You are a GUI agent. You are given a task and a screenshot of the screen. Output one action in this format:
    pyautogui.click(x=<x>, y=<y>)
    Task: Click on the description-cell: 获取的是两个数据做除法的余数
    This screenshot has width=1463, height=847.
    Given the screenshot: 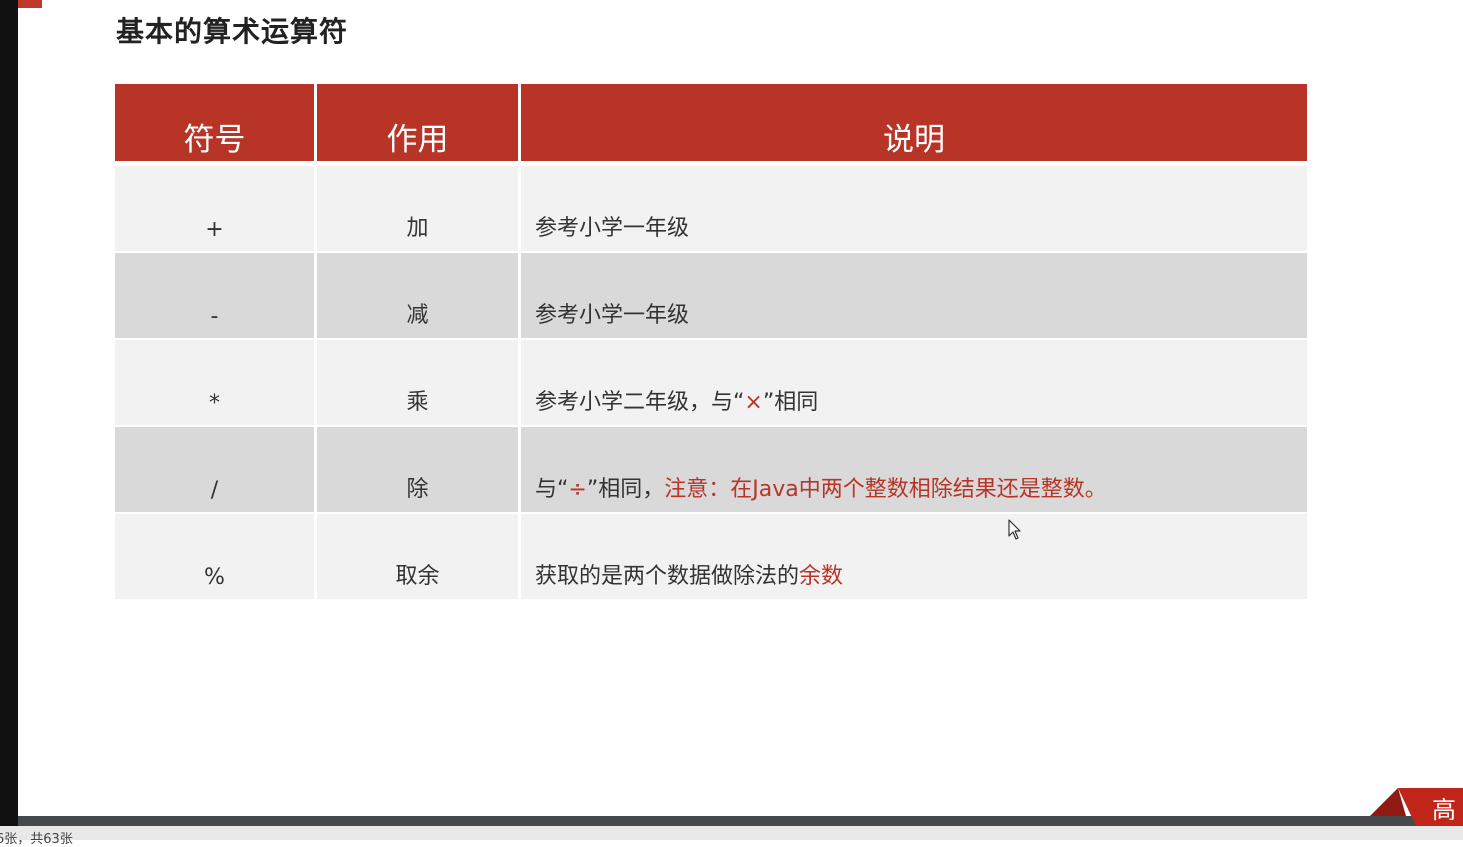 What is the action you would take?
    pyautogui.click(x=913, y=555)
    